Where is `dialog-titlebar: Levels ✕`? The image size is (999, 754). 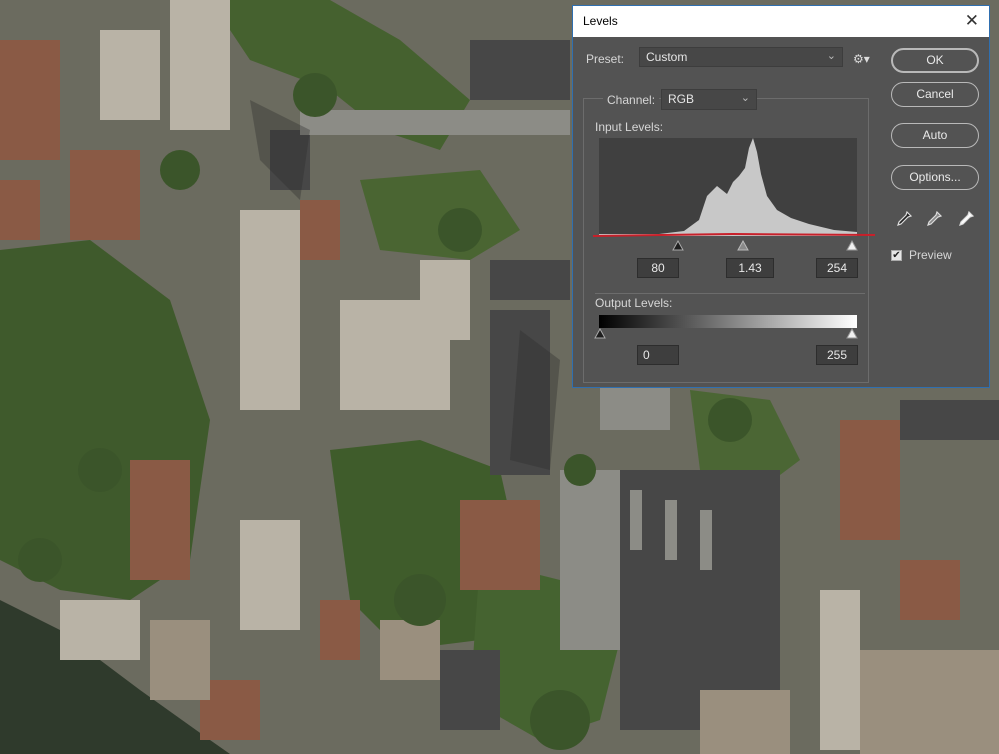 dialog-titlebar: Levels ✕ is located at coordinates (781, 21).